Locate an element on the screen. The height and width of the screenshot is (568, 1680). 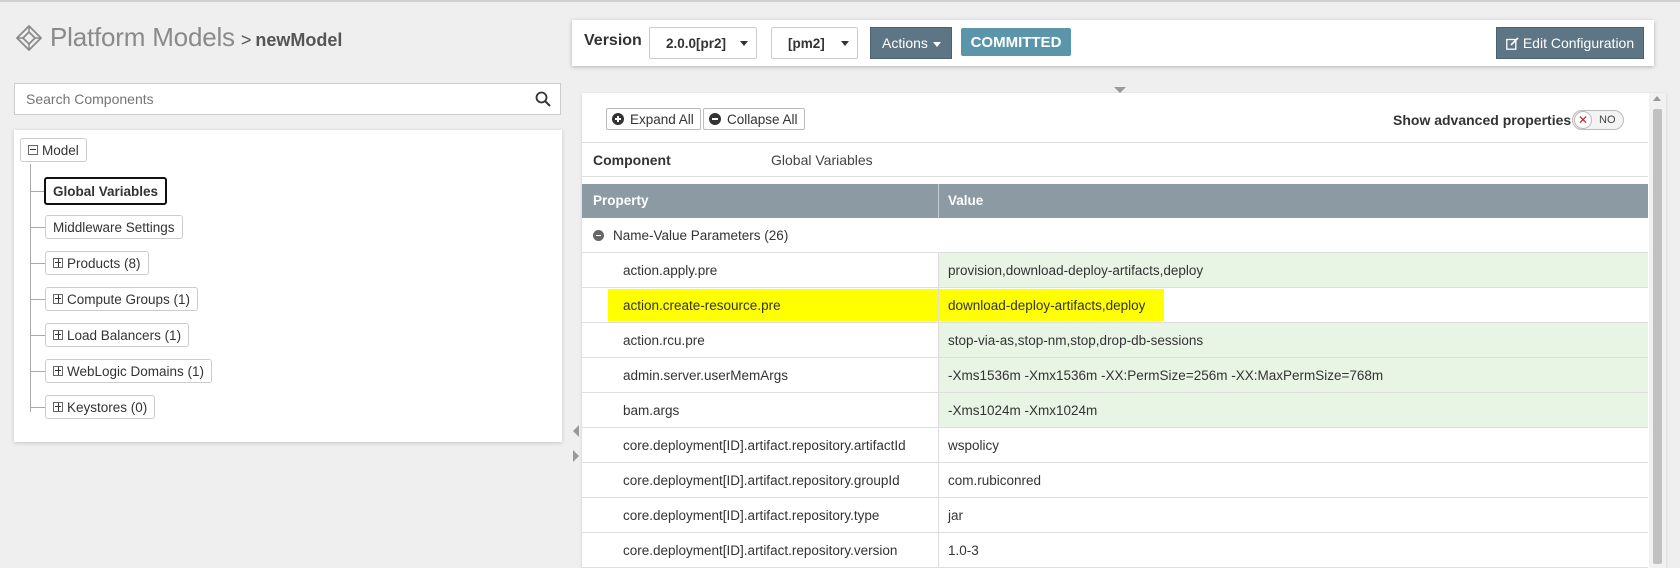
plus-circle-icon is located at coordinates (618, 119).